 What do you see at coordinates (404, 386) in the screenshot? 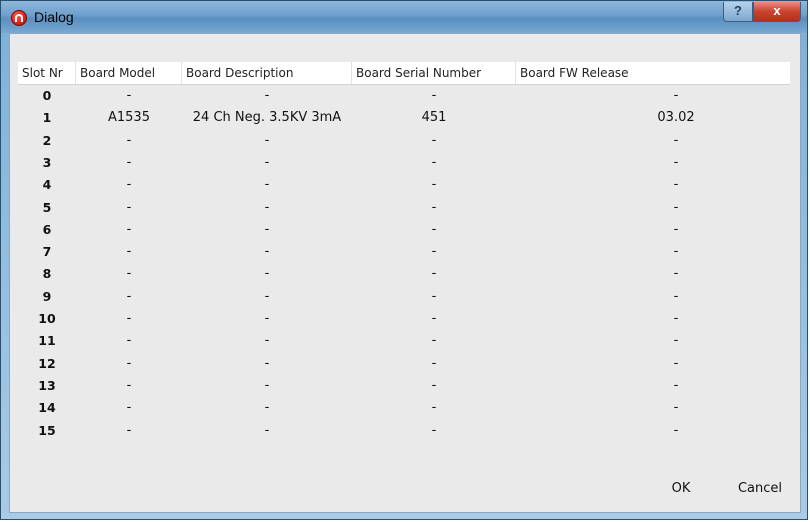
I see `table-row: 13 - - - -` at bounding box center [404, 386].